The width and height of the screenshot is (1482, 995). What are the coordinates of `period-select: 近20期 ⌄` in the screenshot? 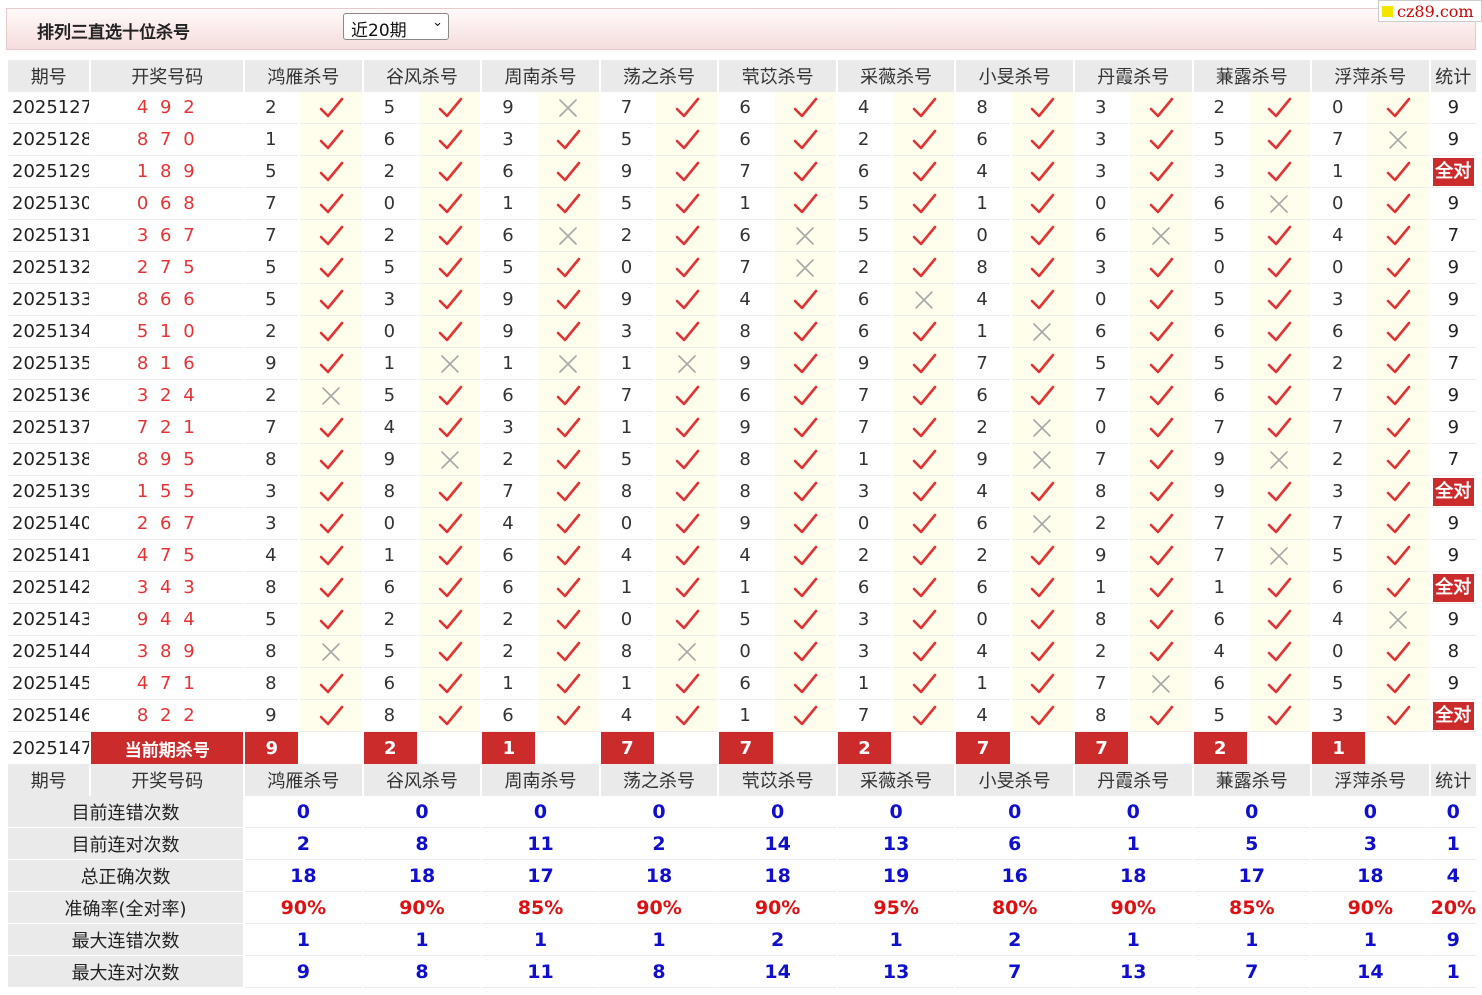 It's located at (396, 27).